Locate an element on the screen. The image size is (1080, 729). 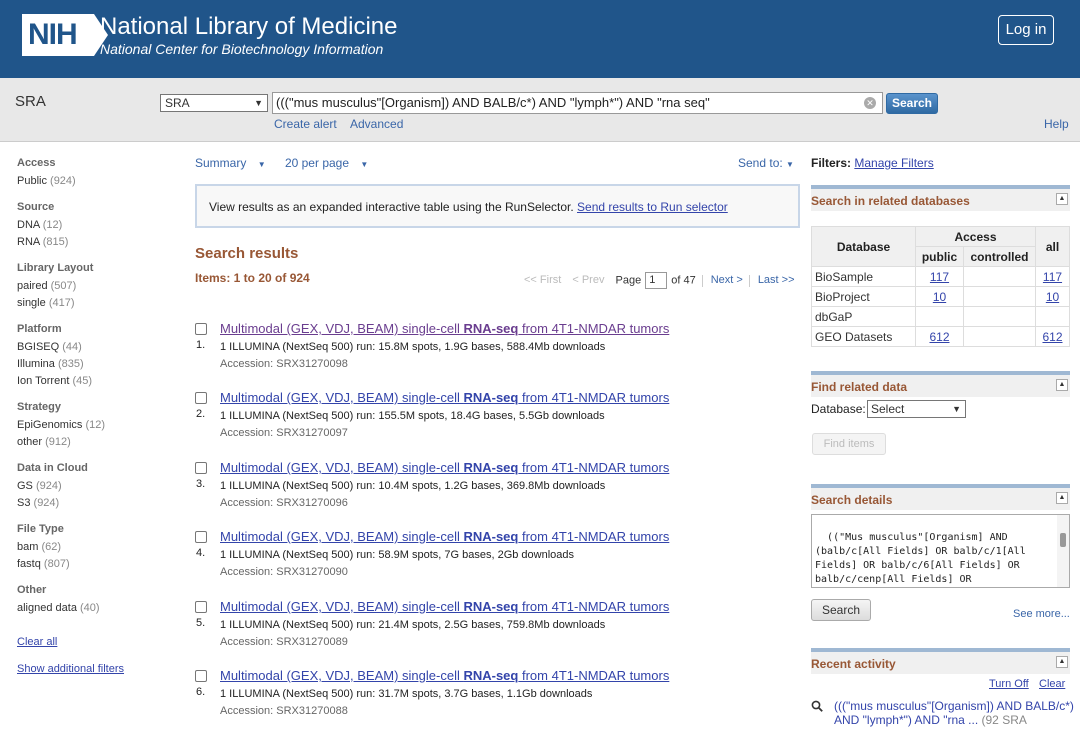
send-to-run-selector-link: Send results to Run selector is located at coordinates (652, 207).